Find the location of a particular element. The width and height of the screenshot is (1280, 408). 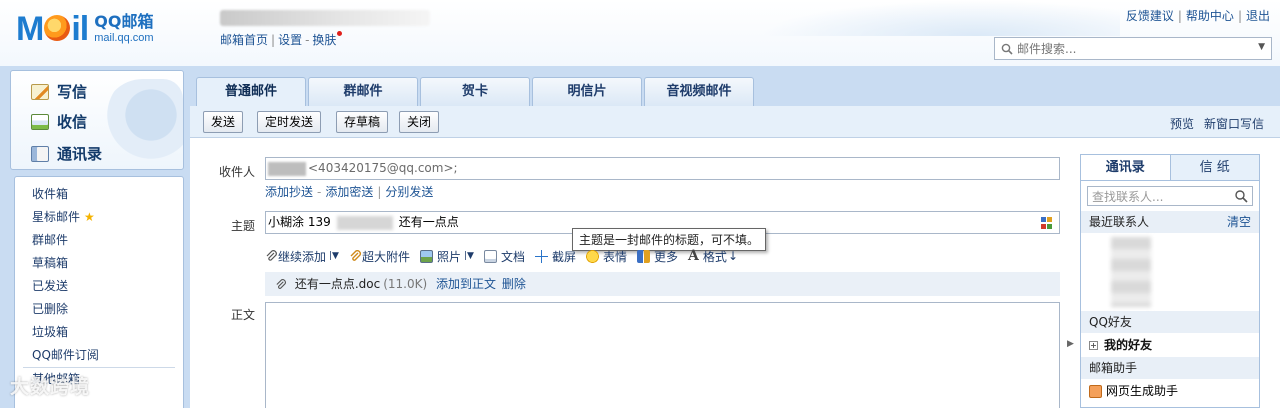

to-field: <403420175@qq.com>; is located at coordinates (662, 168).